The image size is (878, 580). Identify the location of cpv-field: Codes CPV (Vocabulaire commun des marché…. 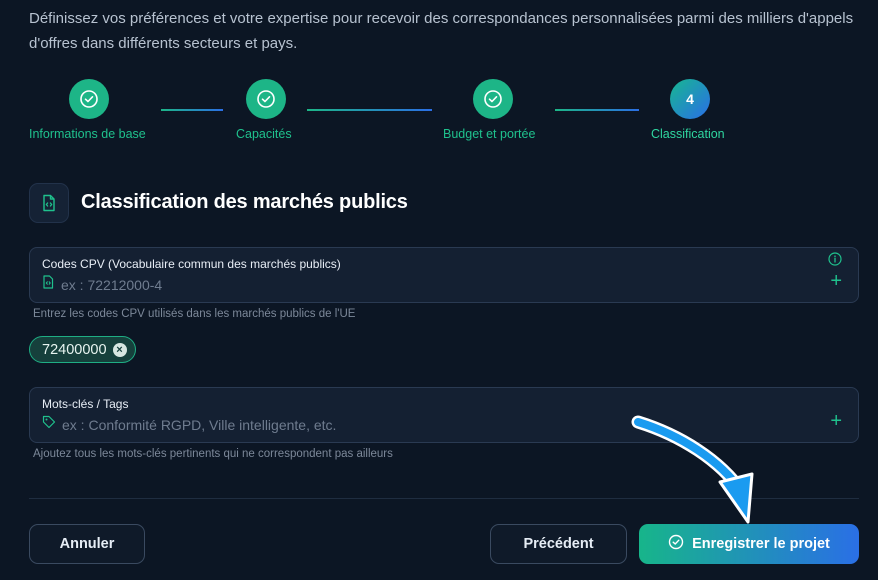
(444, 275).